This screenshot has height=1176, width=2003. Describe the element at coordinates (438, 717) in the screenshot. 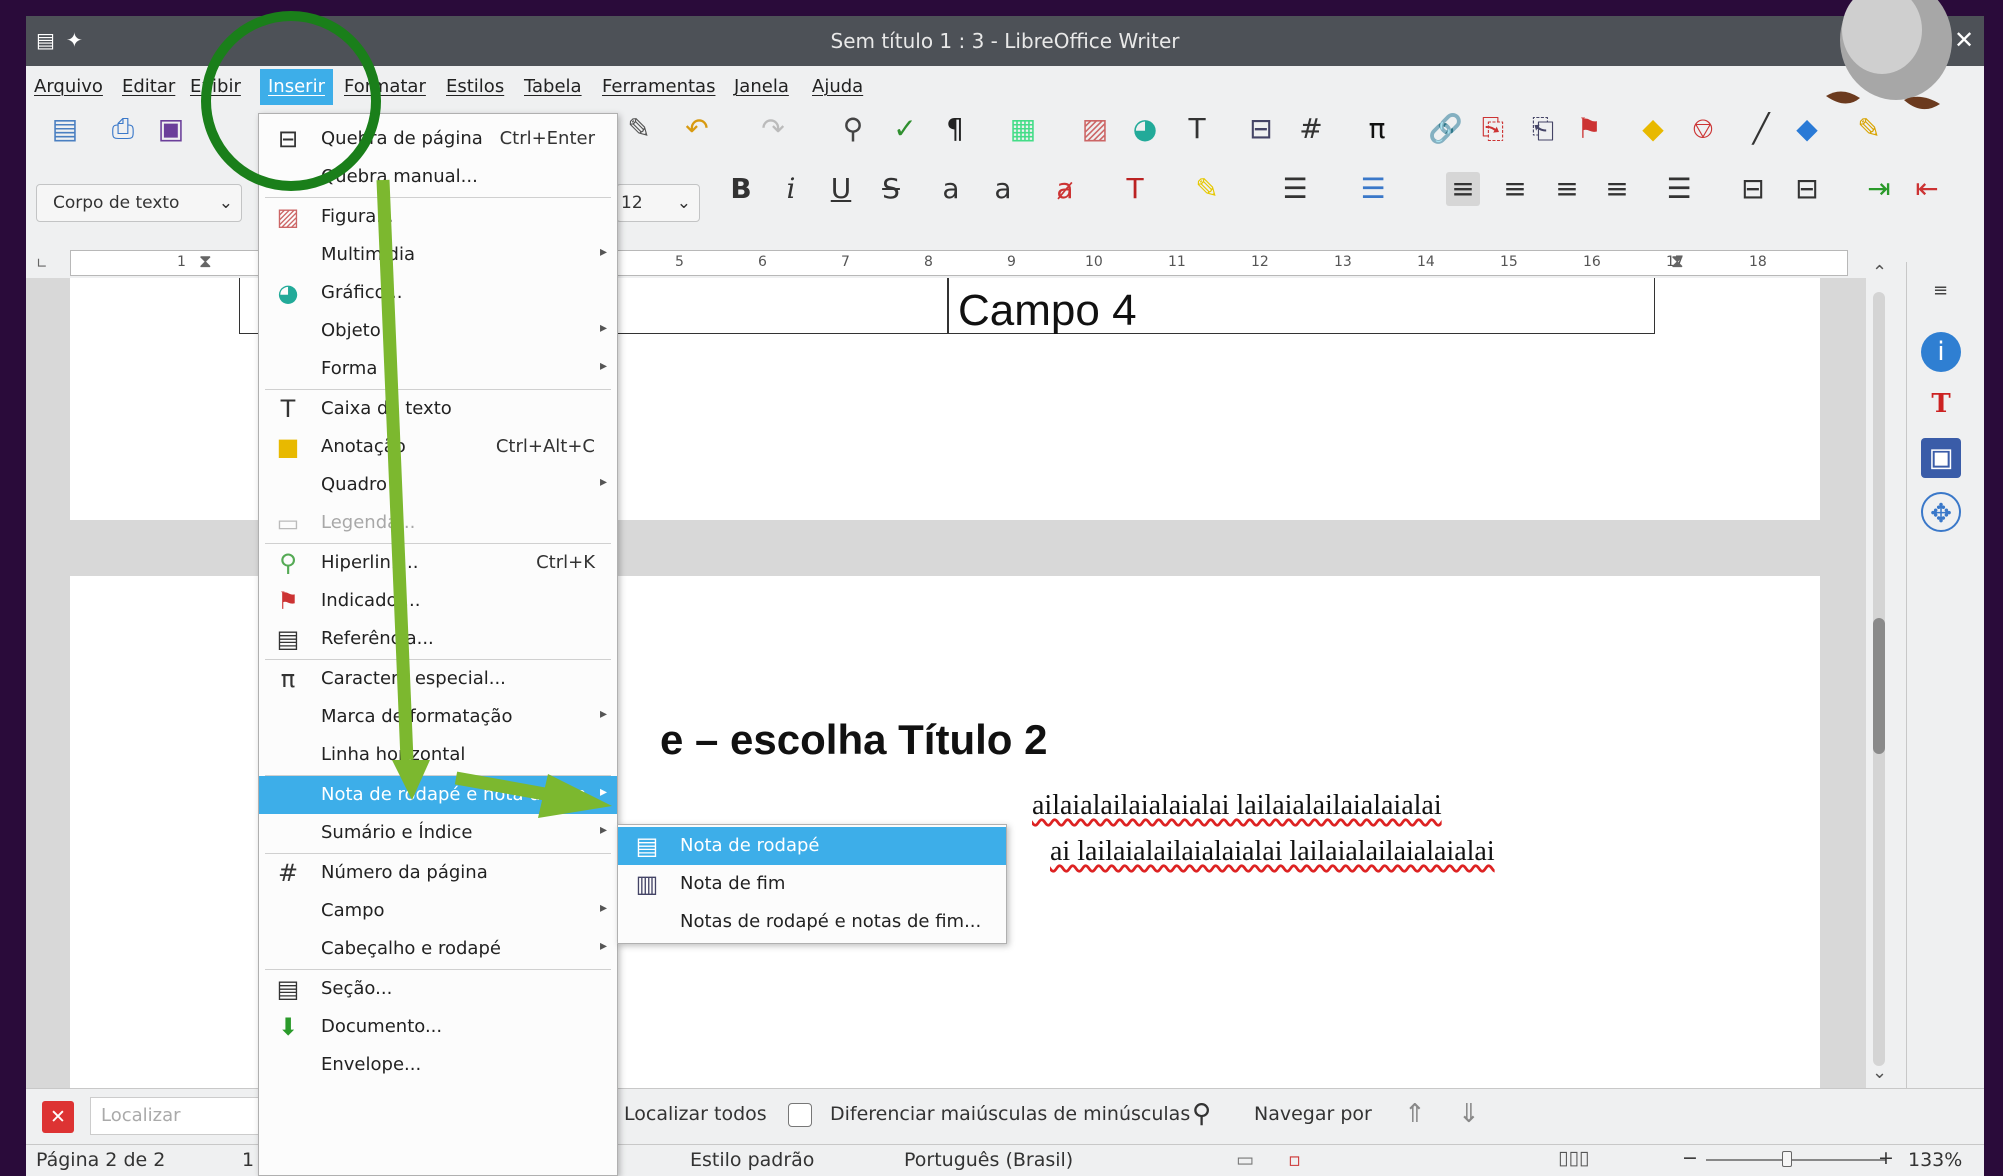

I see `insert-menu-item: Marca de formatação ▸` at that location.